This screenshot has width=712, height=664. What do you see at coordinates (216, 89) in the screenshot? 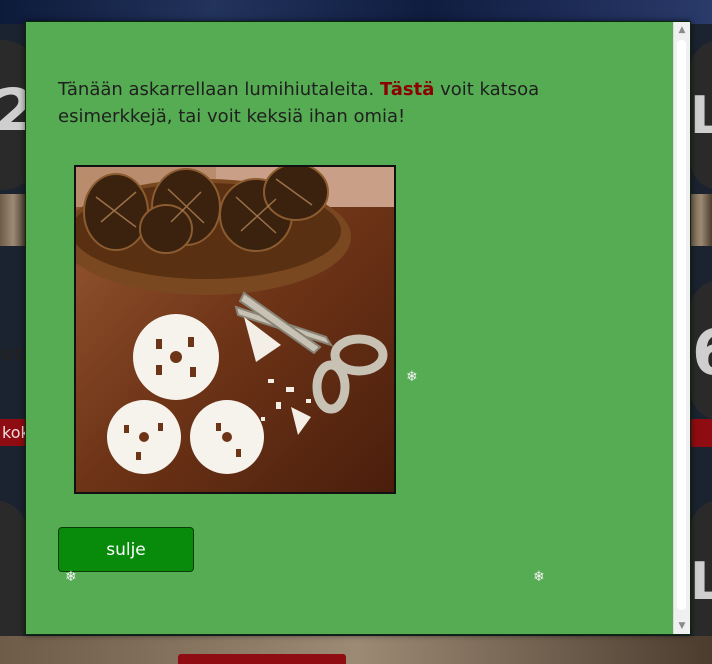
I see `message-prefix: Tänään askarrellaan lumihiutaleita.` at bounding box center [216, 89].